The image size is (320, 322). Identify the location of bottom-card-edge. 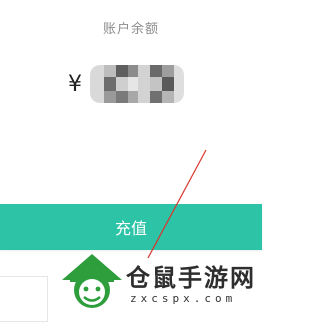
(24, 299).